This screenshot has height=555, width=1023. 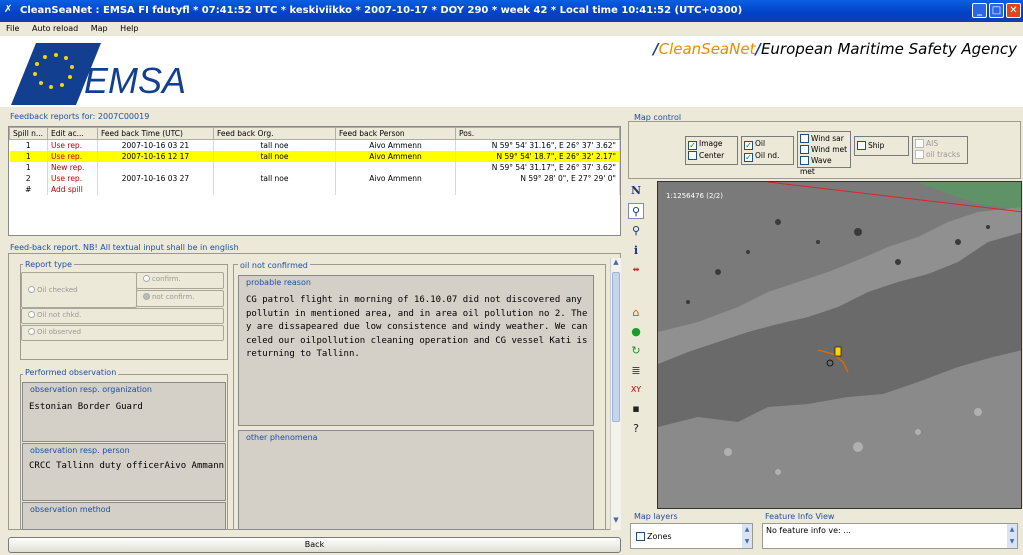 I want to click on cell-time: 2007-10-16 12 17, so click(x=155, y=156).